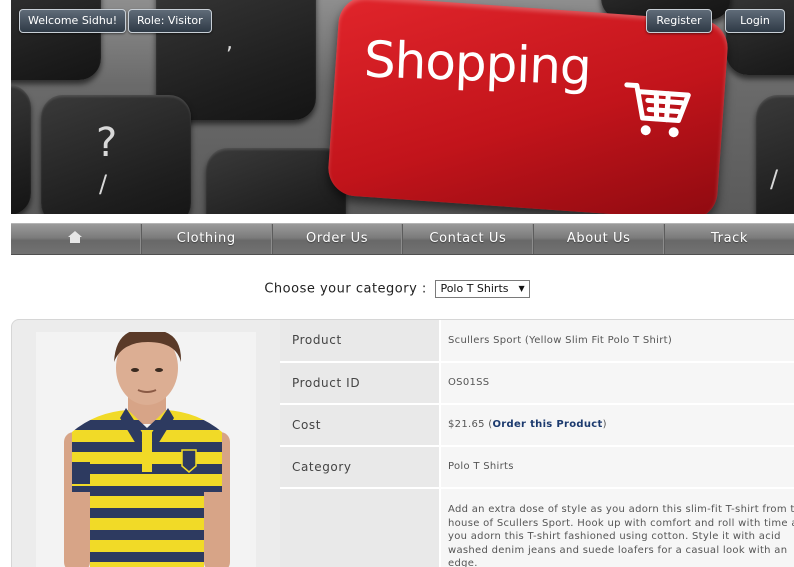 This screenshot has height=567, width=794. I want to click on table-row: Product ID OS01SS, so click(537, 384).